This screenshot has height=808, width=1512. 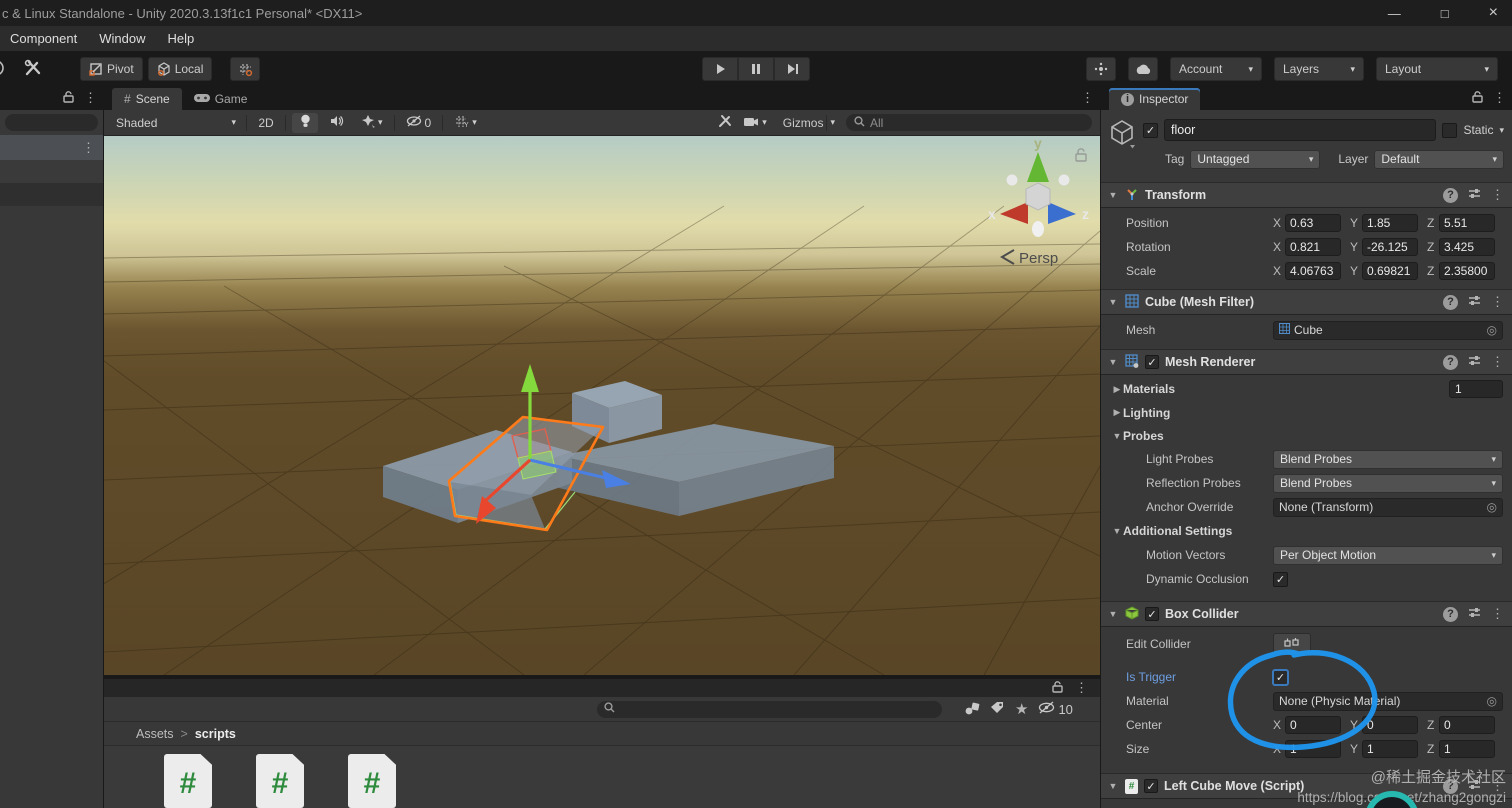 What do you see at coordinates (972, 709) in the screenshot?
I see `search-by-type-icon` at bounding box center [972, 709].